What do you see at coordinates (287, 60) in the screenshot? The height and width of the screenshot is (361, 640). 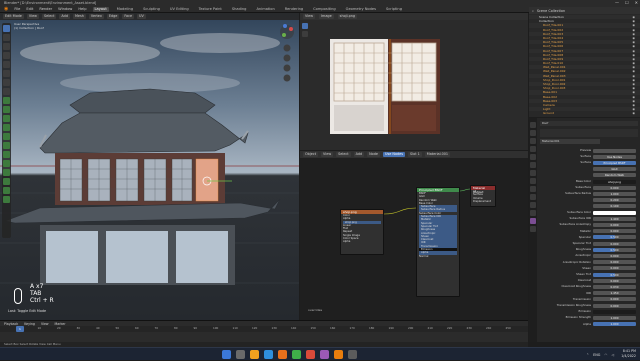 I see `navigation-gizmo` at bounding box center [287, 60].